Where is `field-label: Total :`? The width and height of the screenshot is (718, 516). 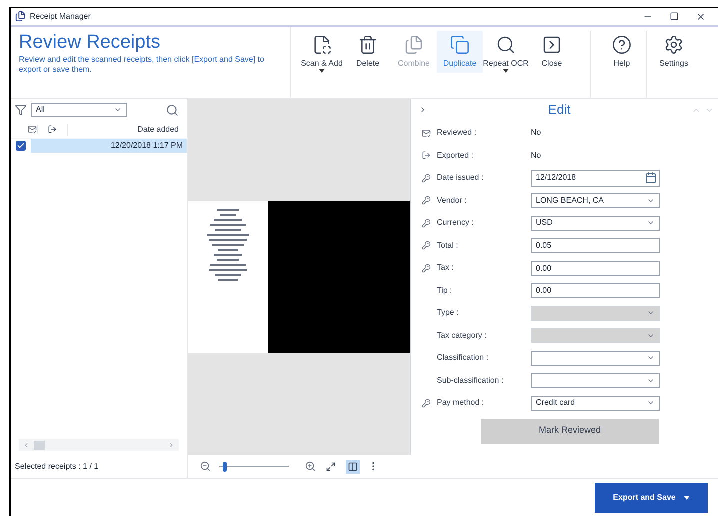 field-label: Total : is located at coordinates (448, 246).